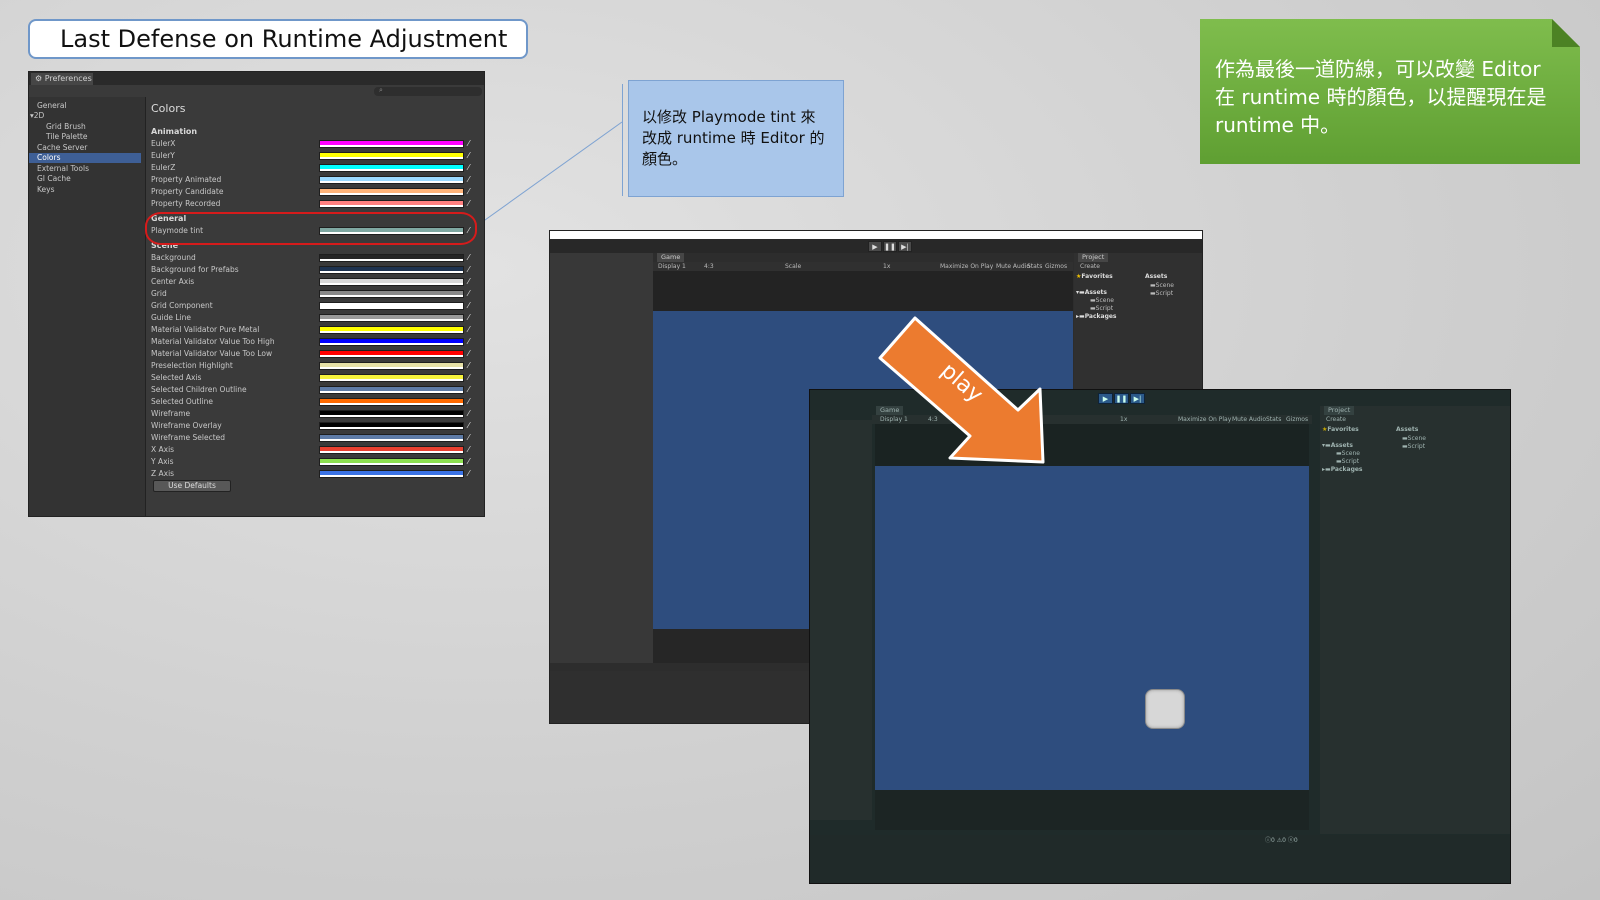 The width and height of the screenshot is (1600, 900). Describe the element at coordinates (391, 354) in the screenshot. I see `color-swatch-material-validator-value-too-low` at that location.